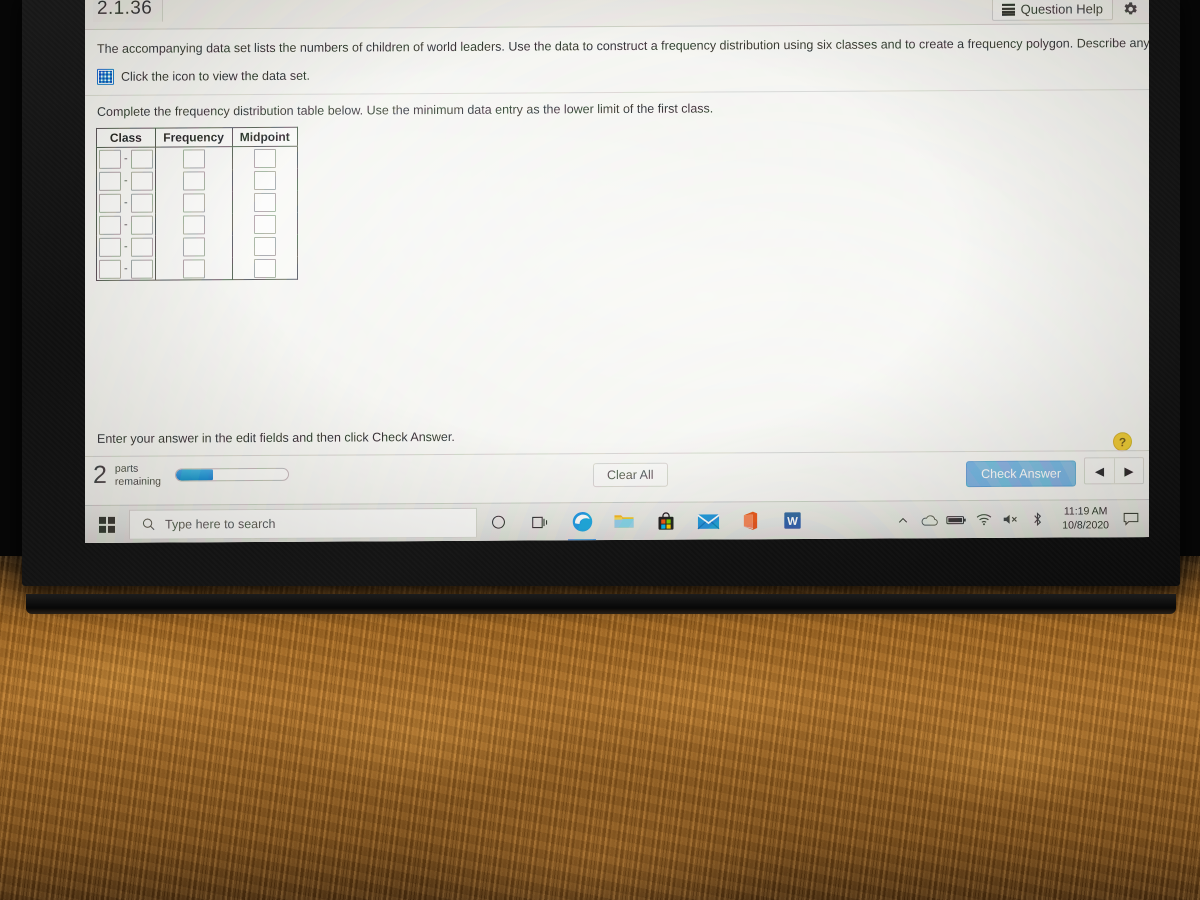 This screenshot has height=900, width=1200. What do you see at coordinates (540, 522) in the screenshot?
I see `task-view-button` at bounding box center [540, 522].